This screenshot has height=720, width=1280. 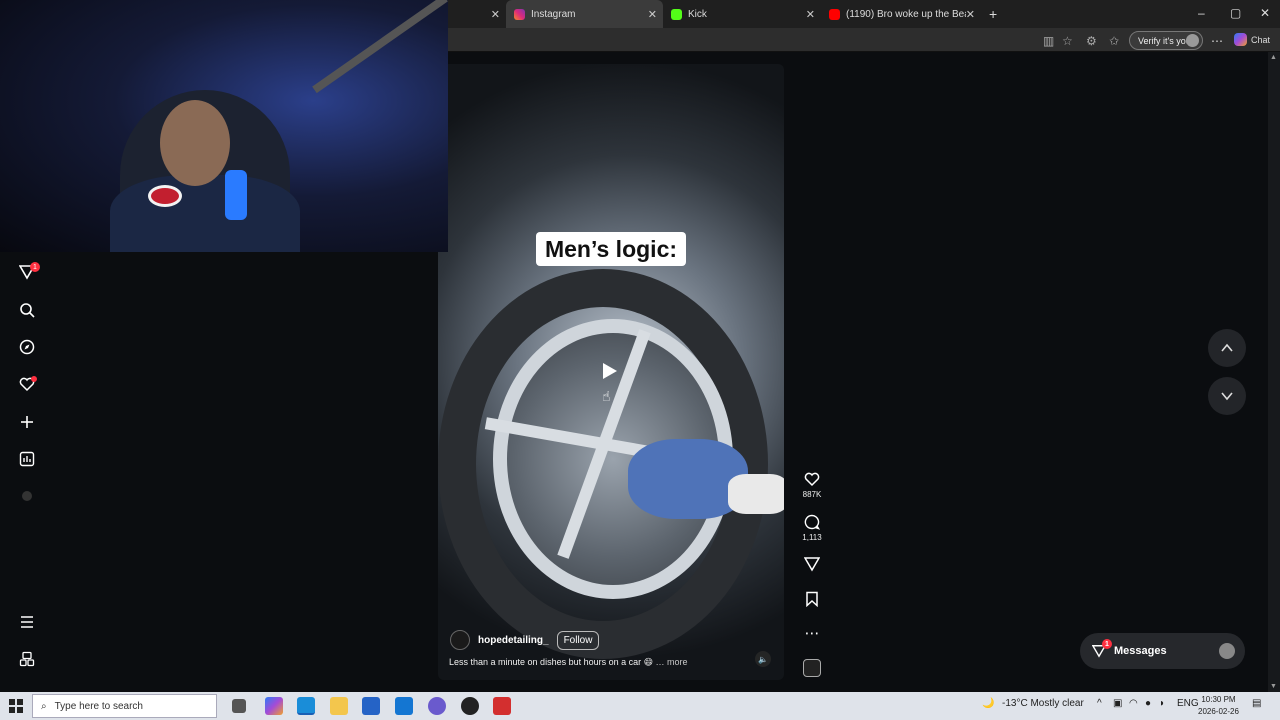 I want to click on profile-avatar, so click(x=1192, y=40).